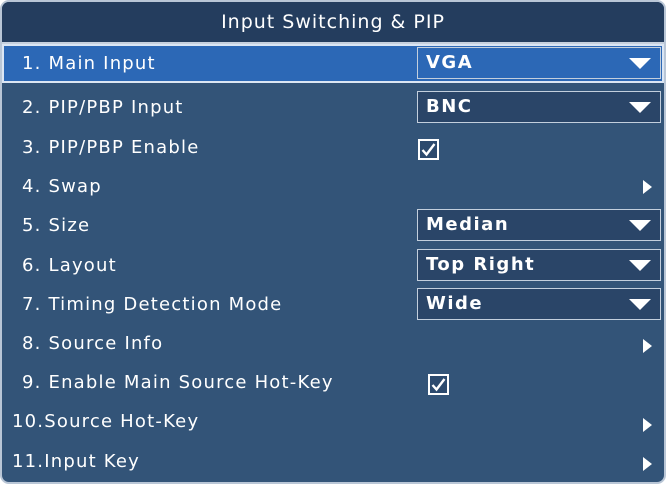 This screenshot has width=666, height=484. What do you see at coordinates (106, 421) in the screenshot?
I see `menu-item-label: 10.Source Hot-Key` at bounding box center [106, 421].